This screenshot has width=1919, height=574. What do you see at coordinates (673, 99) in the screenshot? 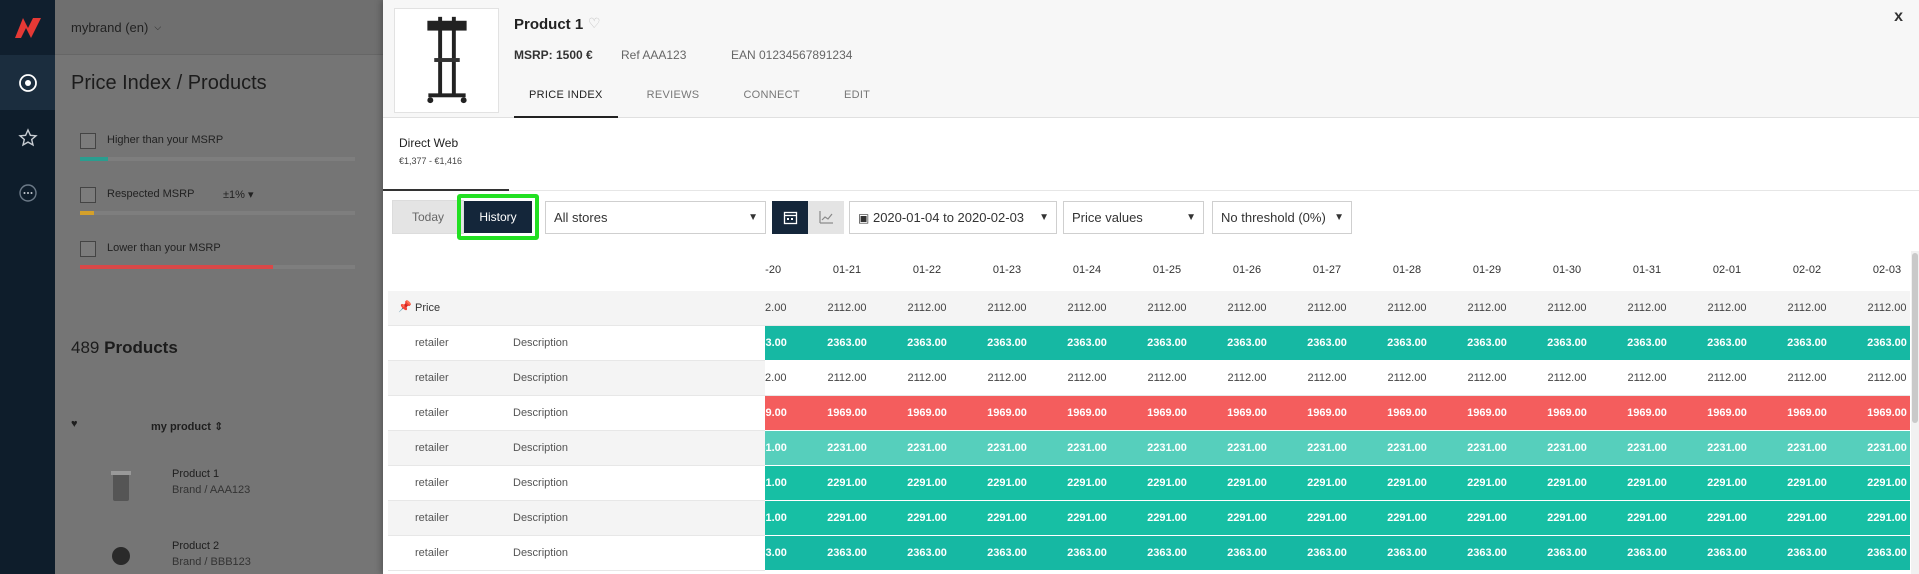
I see `tab-reviews: REVIEWS` at bounding box center [673, 99].